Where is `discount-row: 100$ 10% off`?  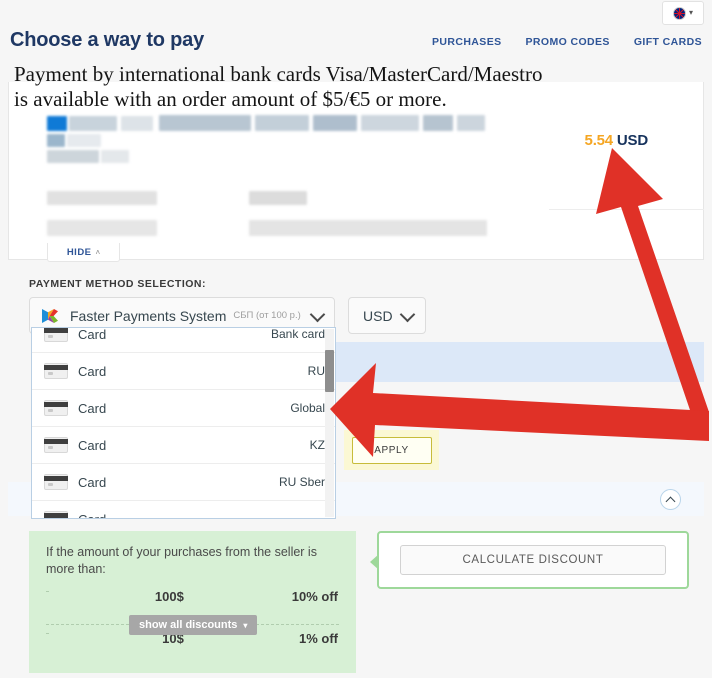
discount-row: 100$ 10% off is located at coordinates (192, 596).